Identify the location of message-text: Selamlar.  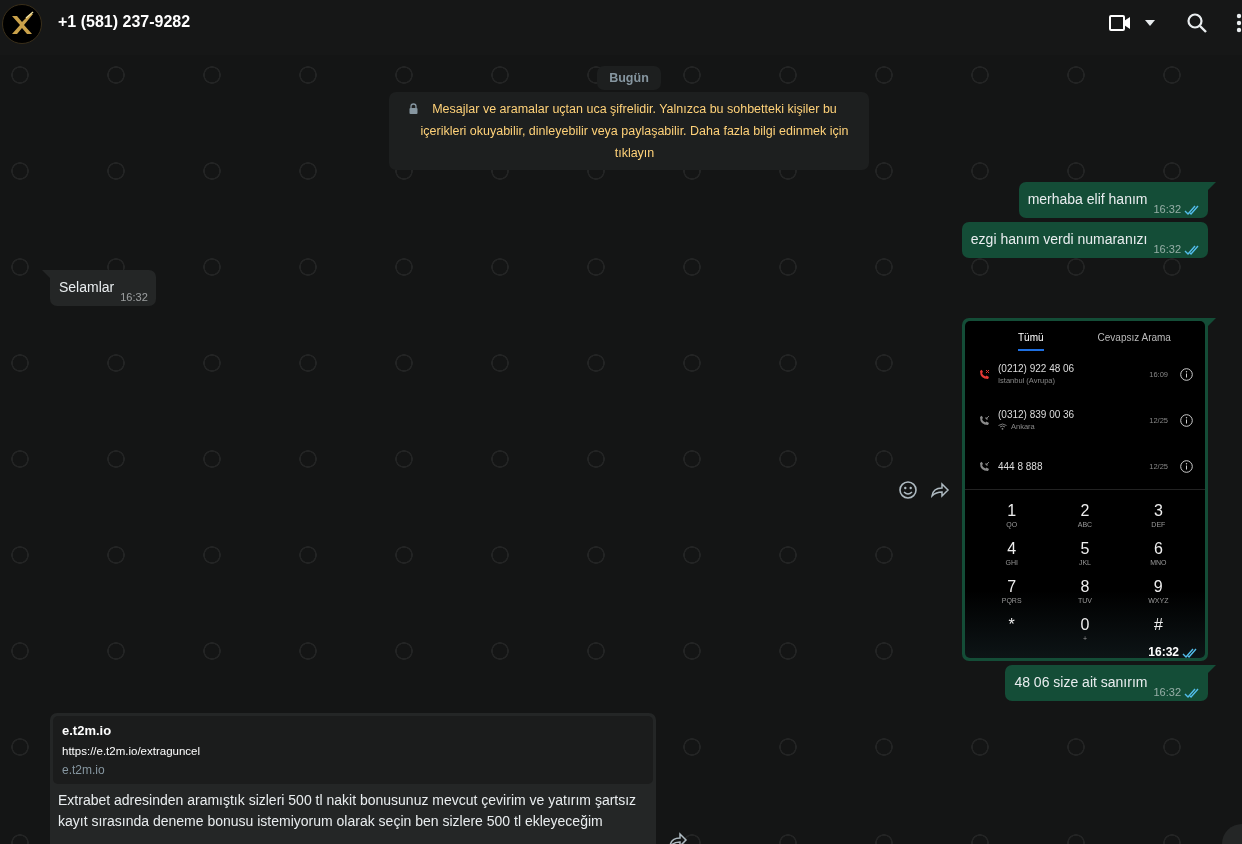
(87, 287).